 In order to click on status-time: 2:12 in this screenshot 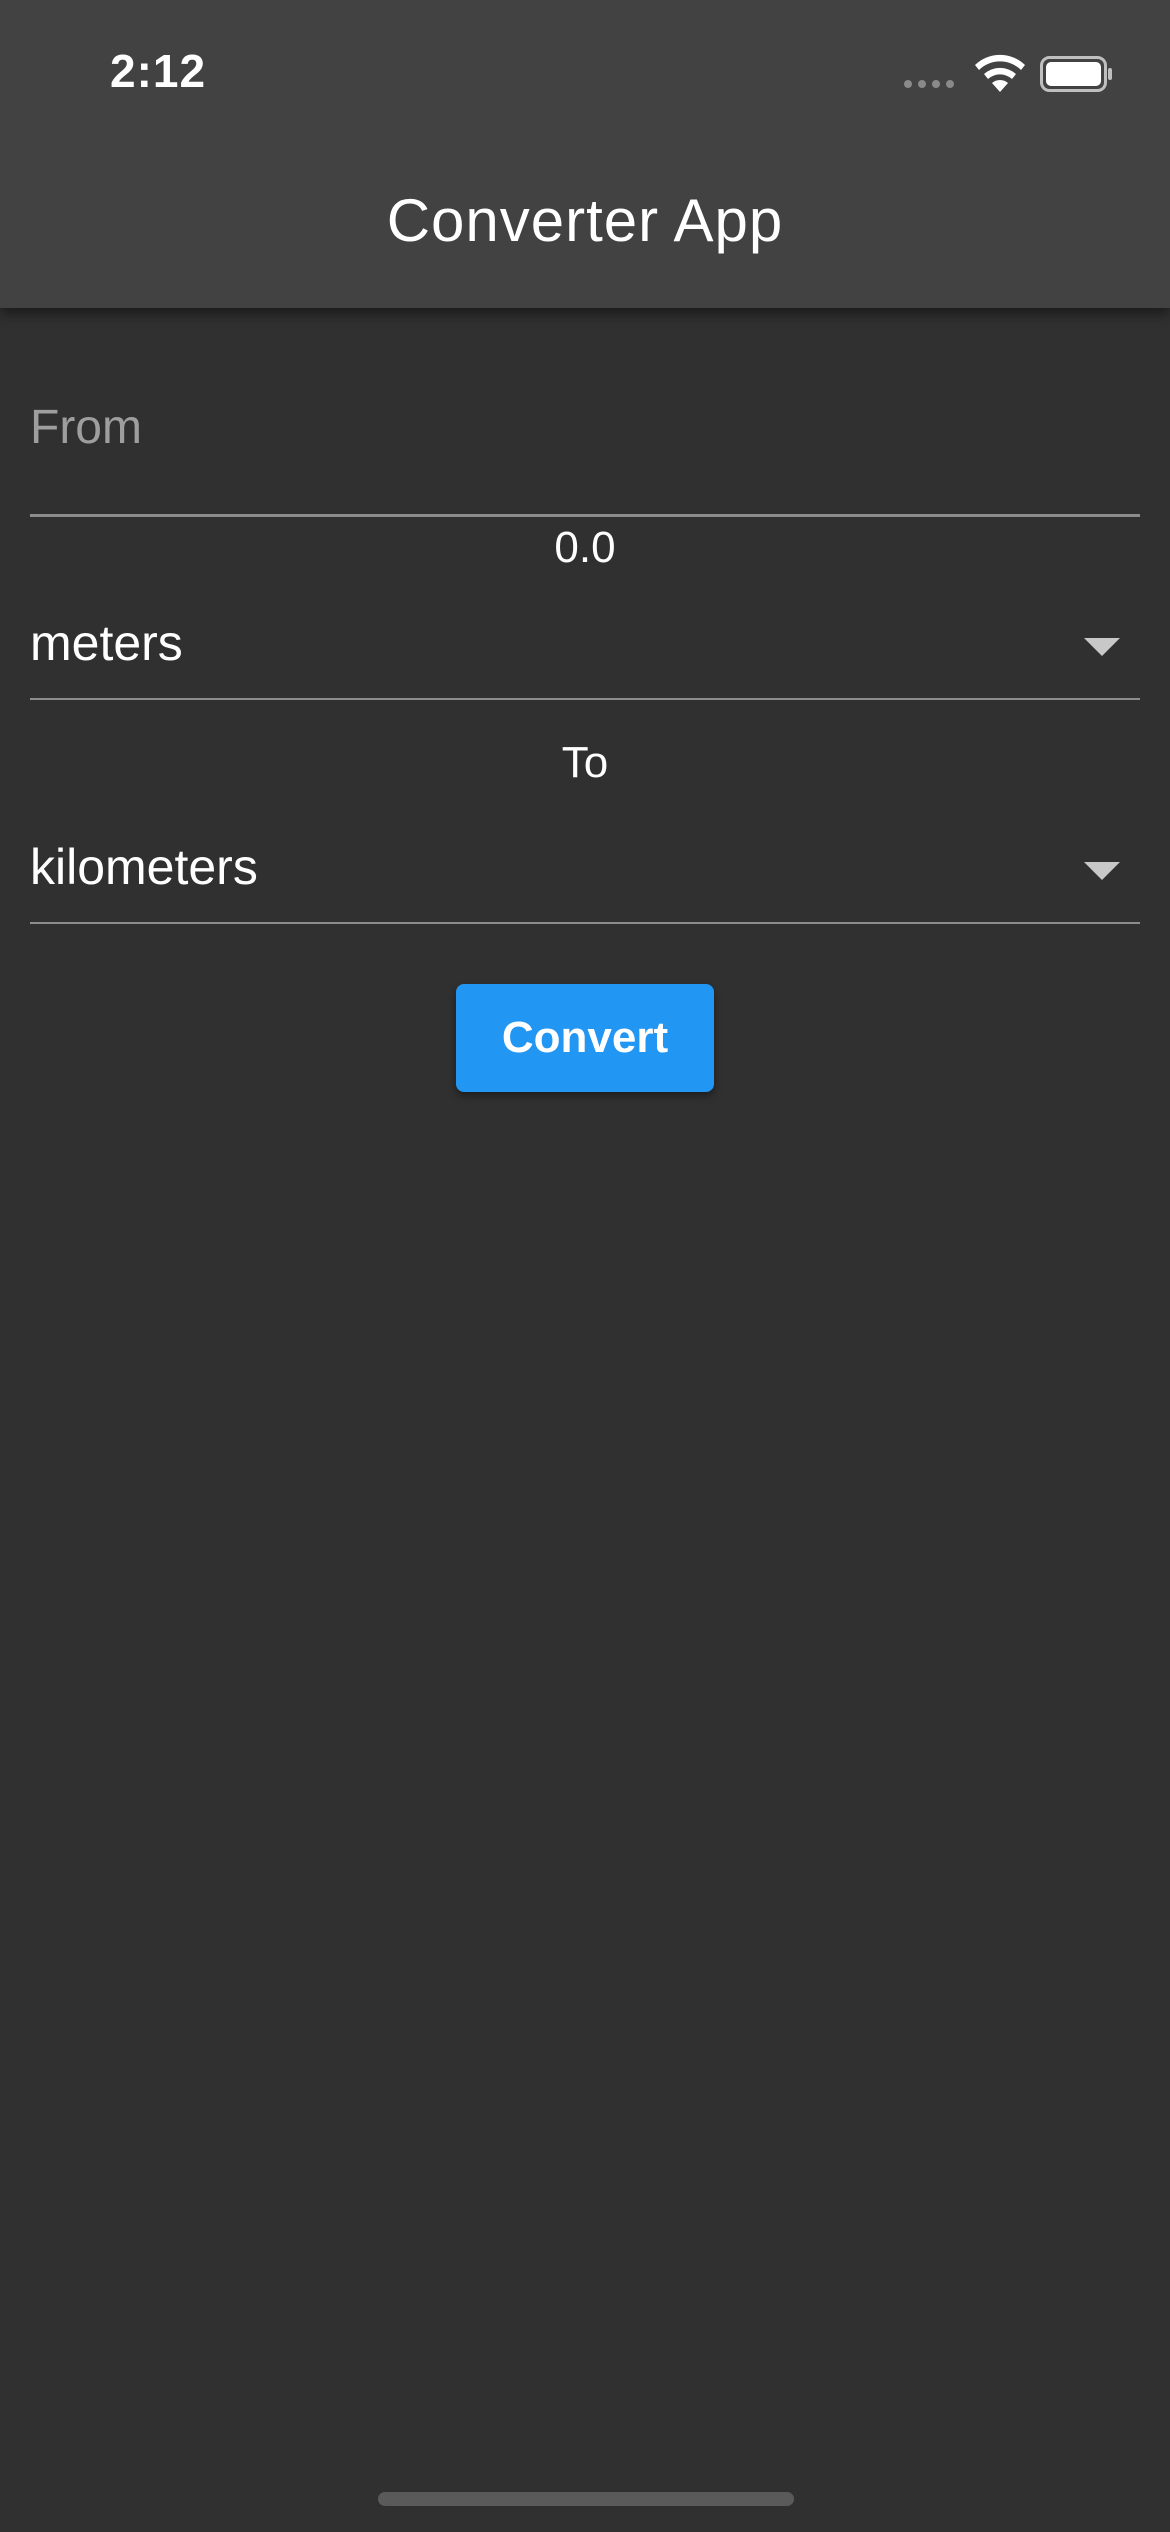, I will do `click(158, 71)`.